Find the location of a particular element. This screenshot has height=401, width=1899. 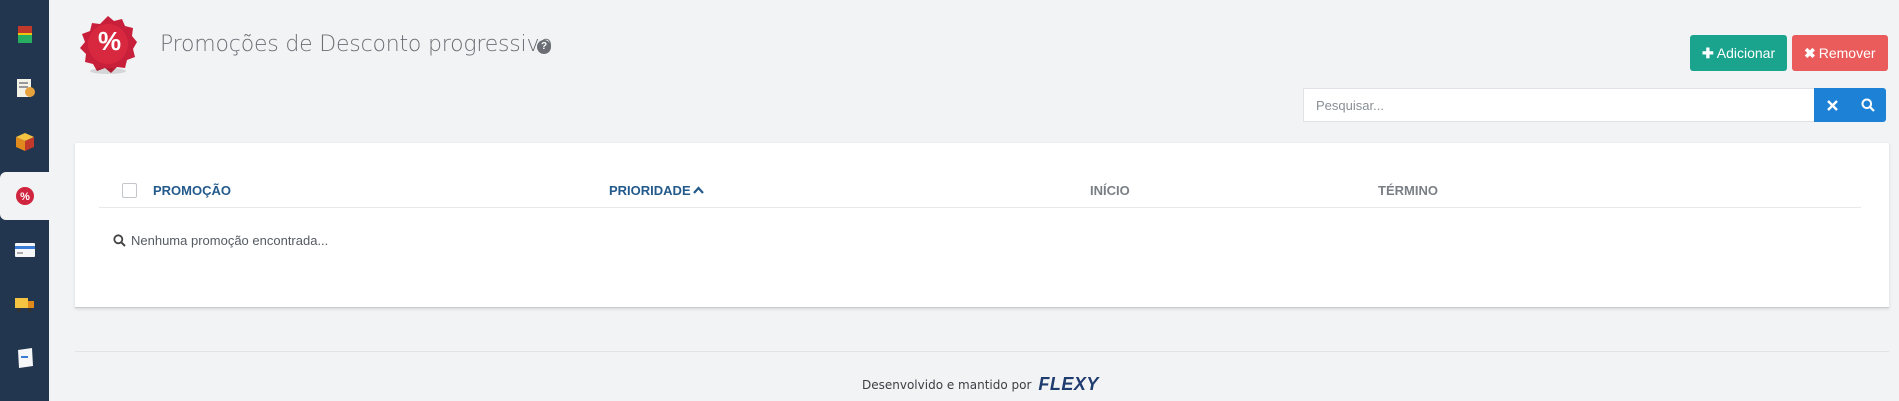

column-header-prioridade: PRIORIDADE is located at coordinates (656, 190).